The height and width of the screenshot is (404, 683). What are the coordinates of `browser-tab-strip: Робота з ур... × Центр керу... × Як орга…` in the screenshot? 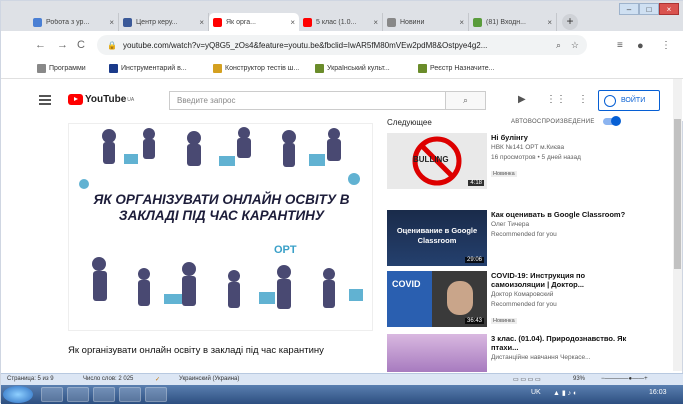 It's located at (342, 16).